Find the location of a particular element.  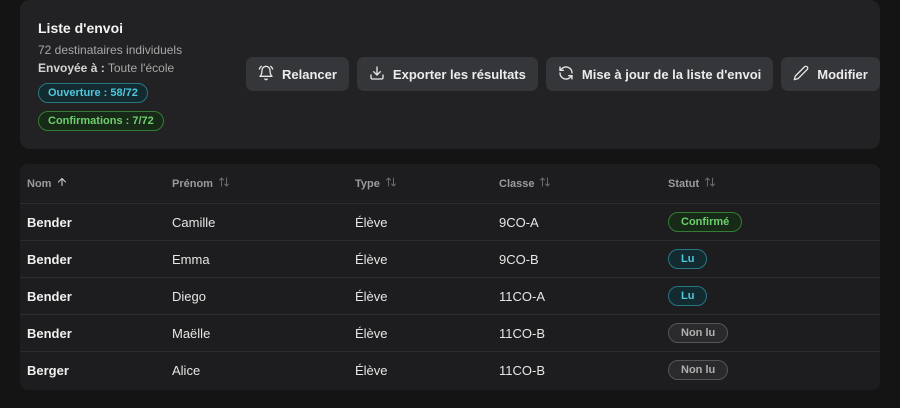

column-header-type: Type is located at coordinates (376, 183).